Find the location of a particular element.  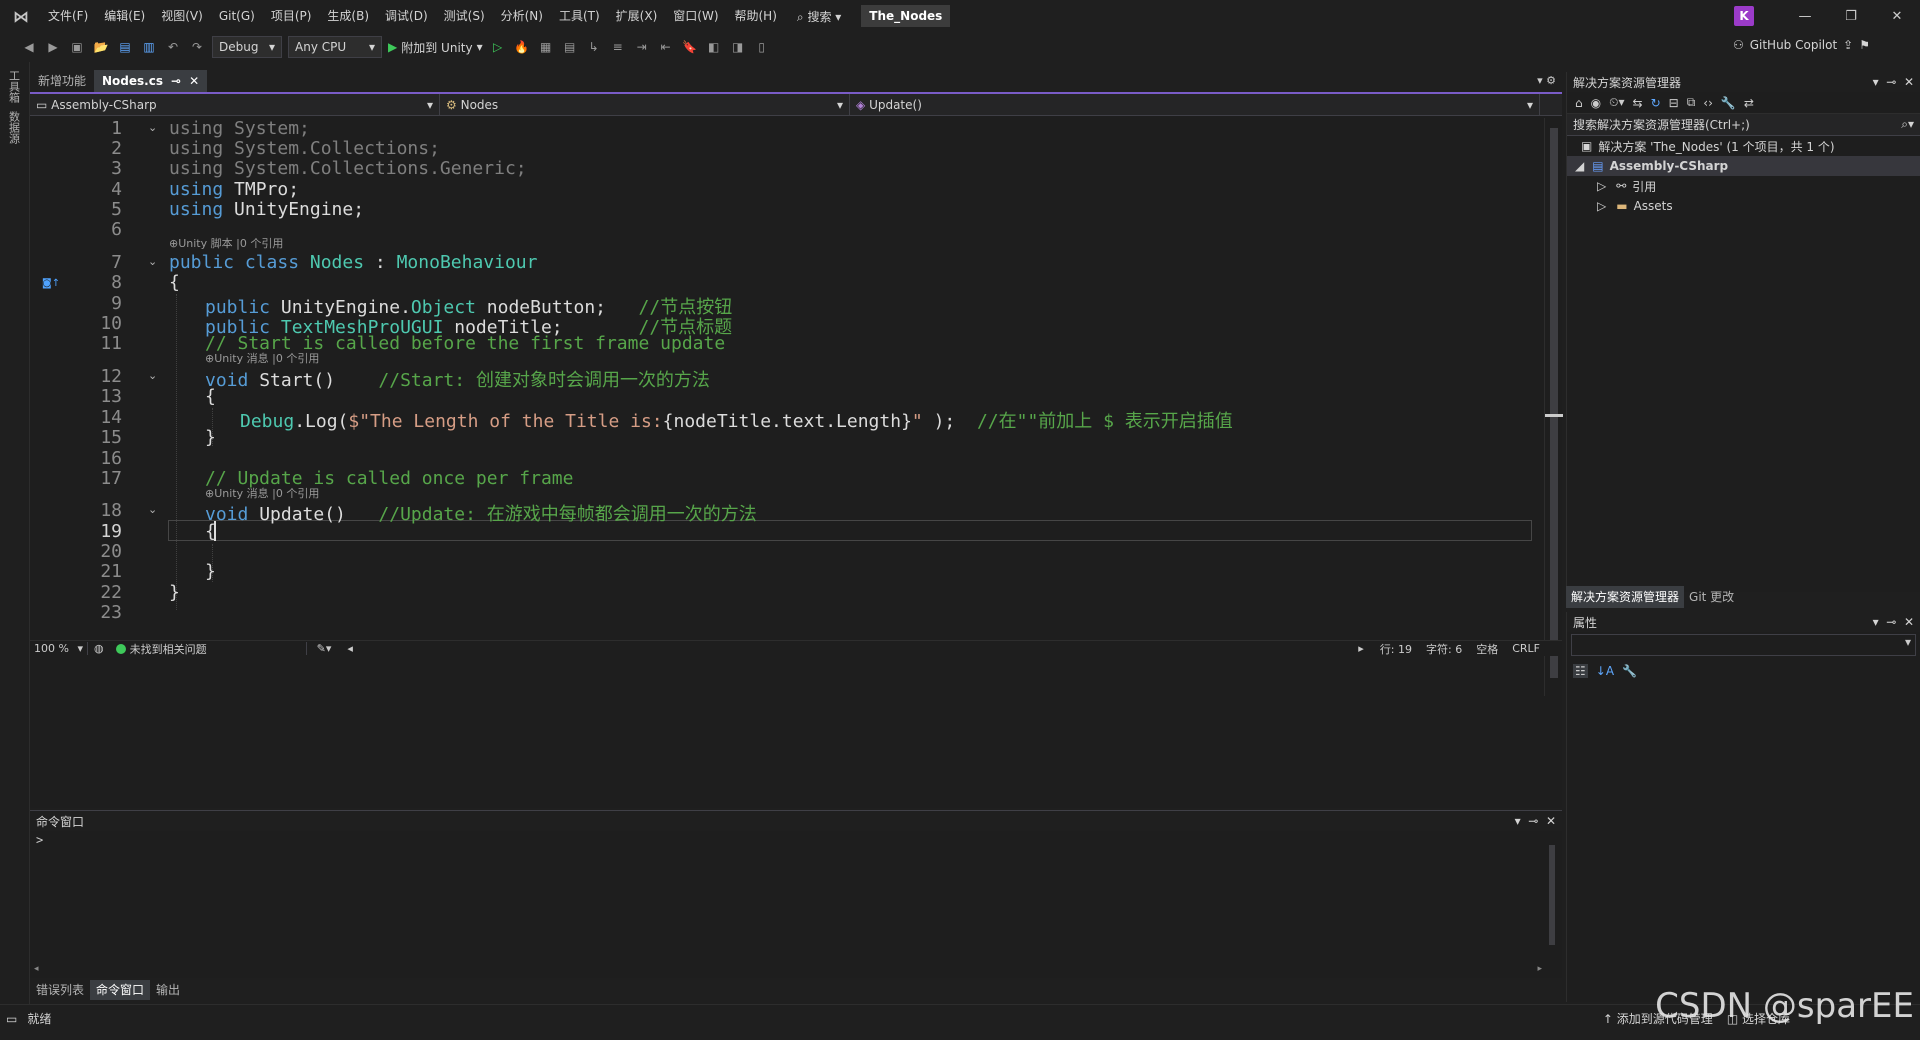

solution-search-input: 搜索解决方案资源管理器(Ctrl+;) ⌕▾ is located at coordinates (1743, 125).